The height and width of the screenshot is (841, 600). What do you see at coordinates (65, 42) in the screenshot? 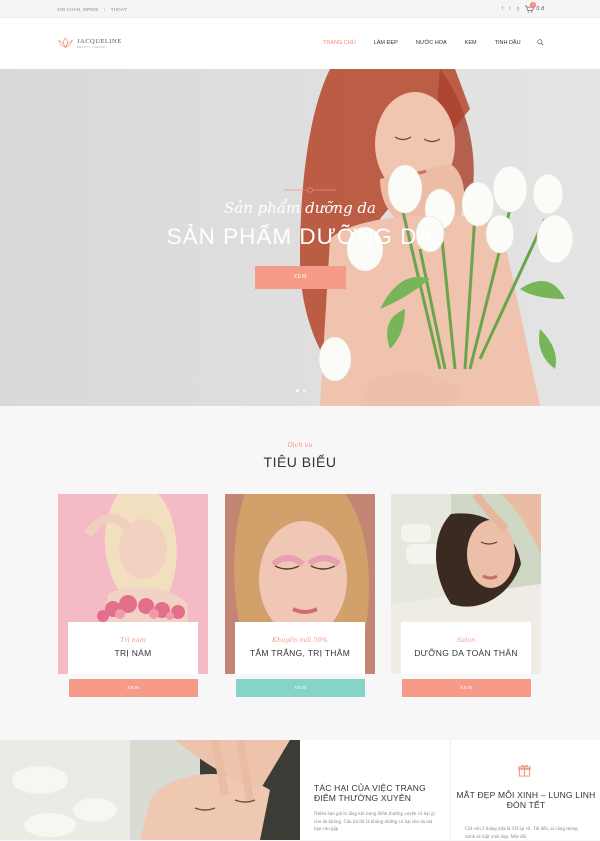
I see `lotus-logo-icon` at bounding box center [65, 42].